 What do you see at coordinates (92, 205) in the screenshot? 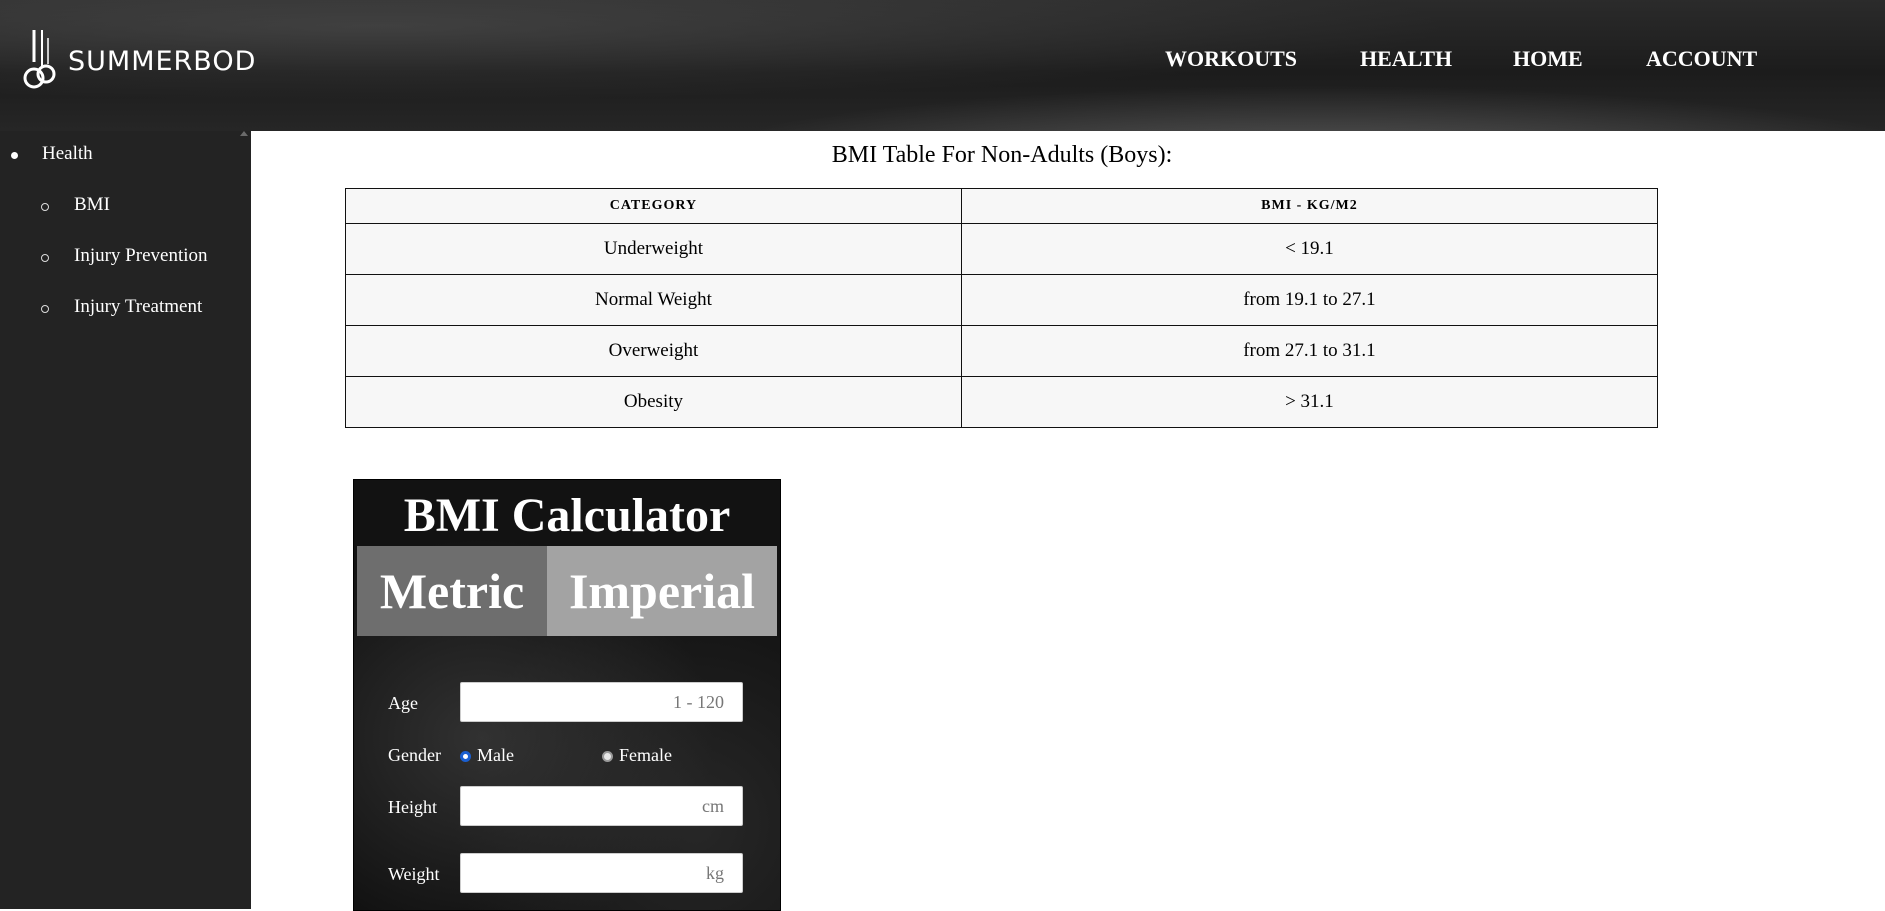
I see `sidebar-item-bmi: BMI` at bounding box center [92, 205].